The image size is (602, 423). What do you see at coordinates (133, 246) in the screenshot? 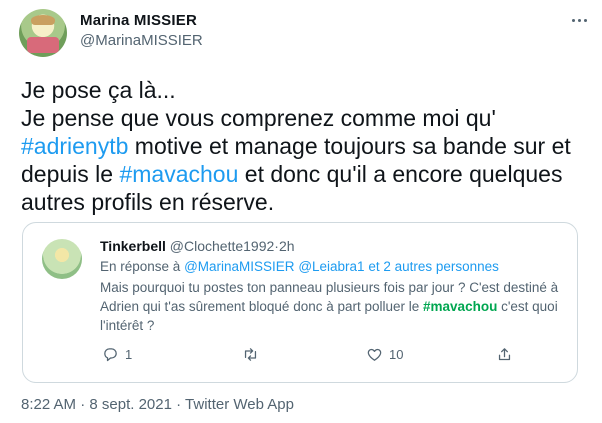
I see `quoted-author-name: Tinkerbell` at bounding box center [133, 246].